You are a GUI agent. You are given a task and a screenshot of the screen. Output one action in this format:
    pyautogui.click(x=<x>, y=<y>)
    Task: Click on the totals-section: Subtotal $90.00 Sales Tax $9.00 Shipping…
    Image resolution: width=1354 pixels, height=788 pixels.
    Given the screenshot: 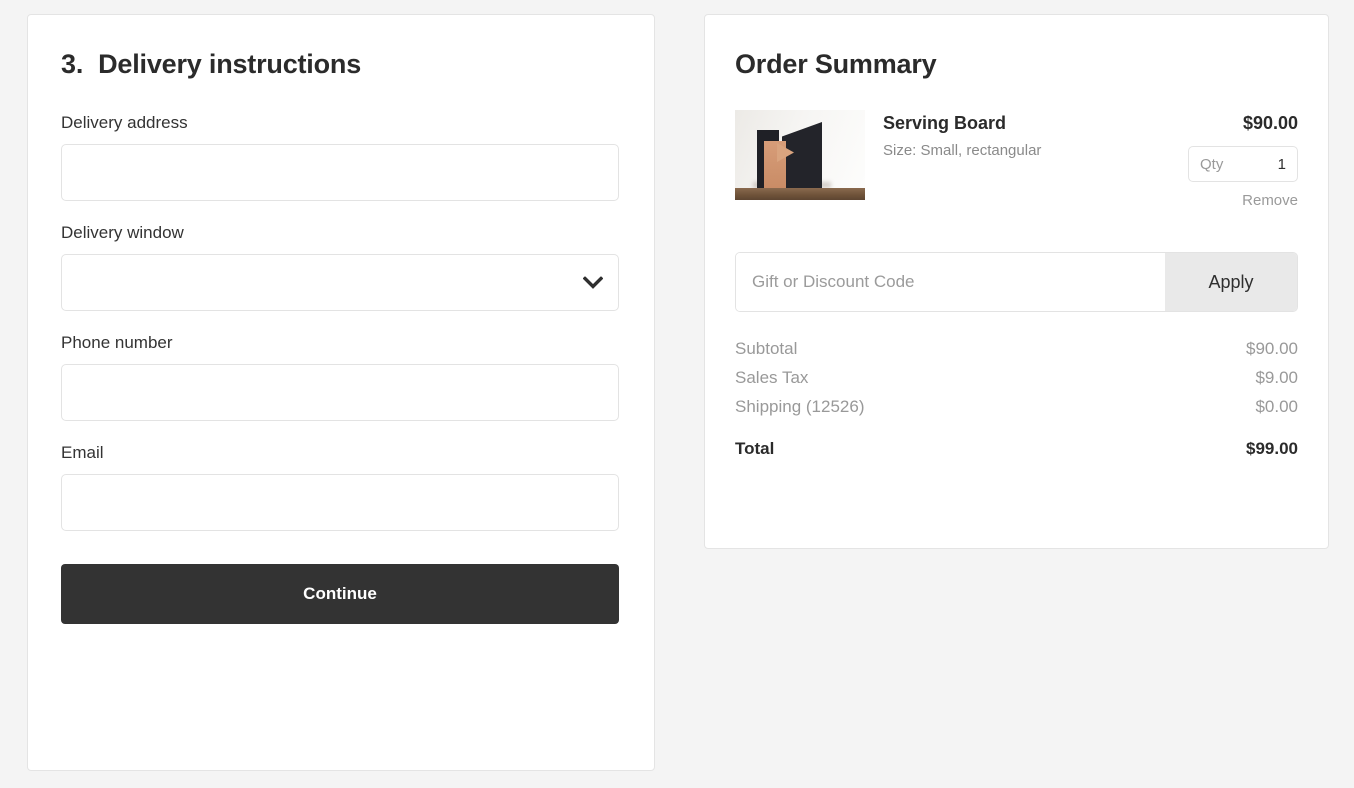 What is the action you would take?
    pyautogui.click(x=1016, y=399)
    